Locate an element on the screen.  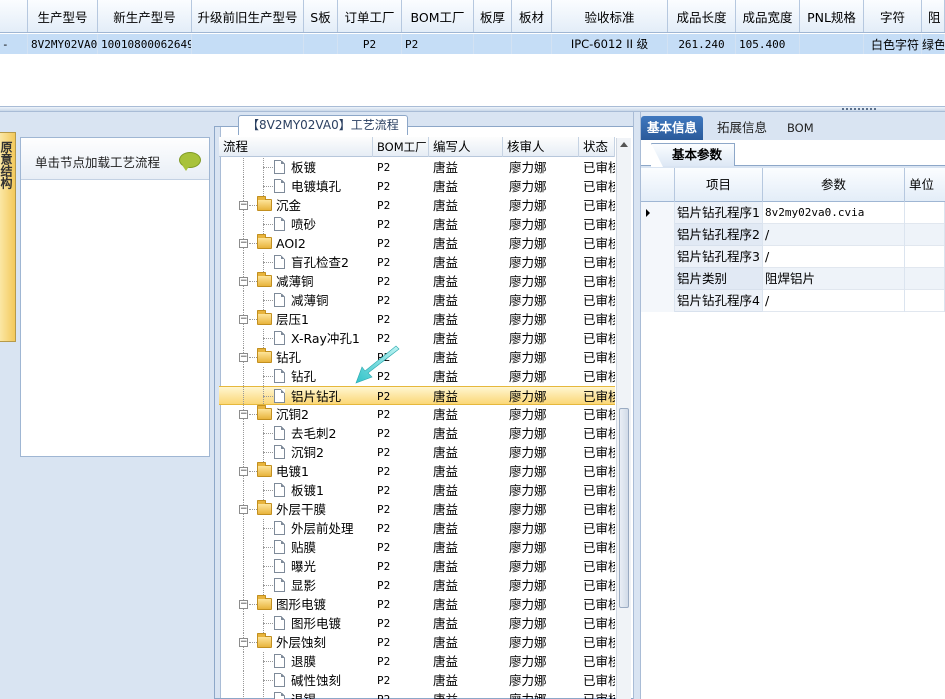
scroll-up-arrow-icon is located at coordinates (624, 144).